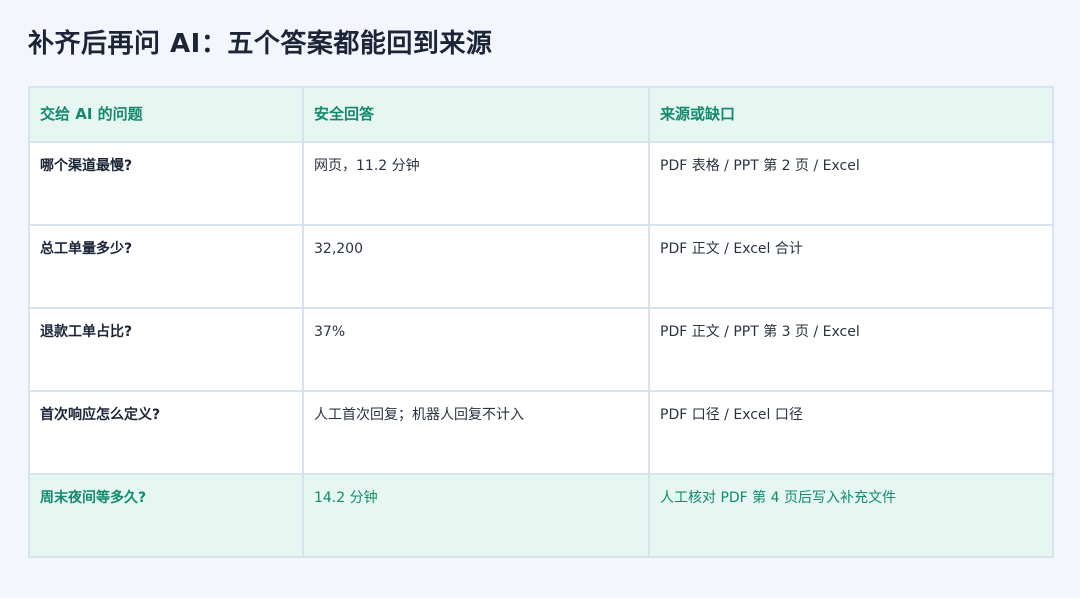 The width and height of the screenshot is (1080, 598). I want to click on answer-cell: 人工首次回复；机器人回复不计入, so click(476, 432).